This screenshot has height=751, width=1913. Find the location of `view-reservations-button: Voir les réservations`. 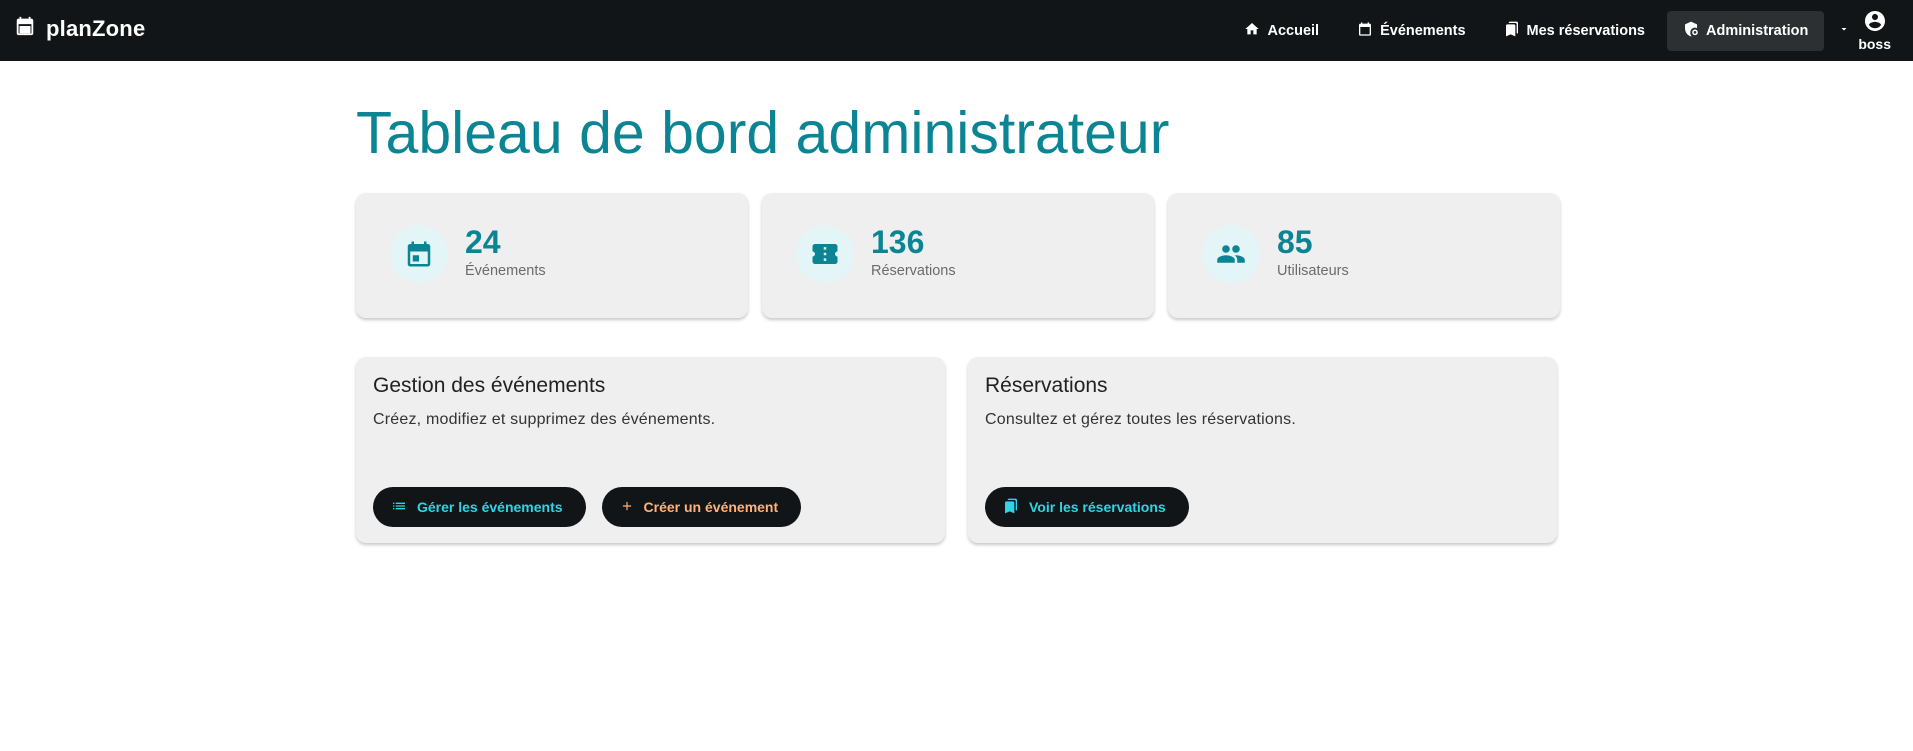

view-reservations-button: Voir les réservations is located at coordinates (1087, 507).